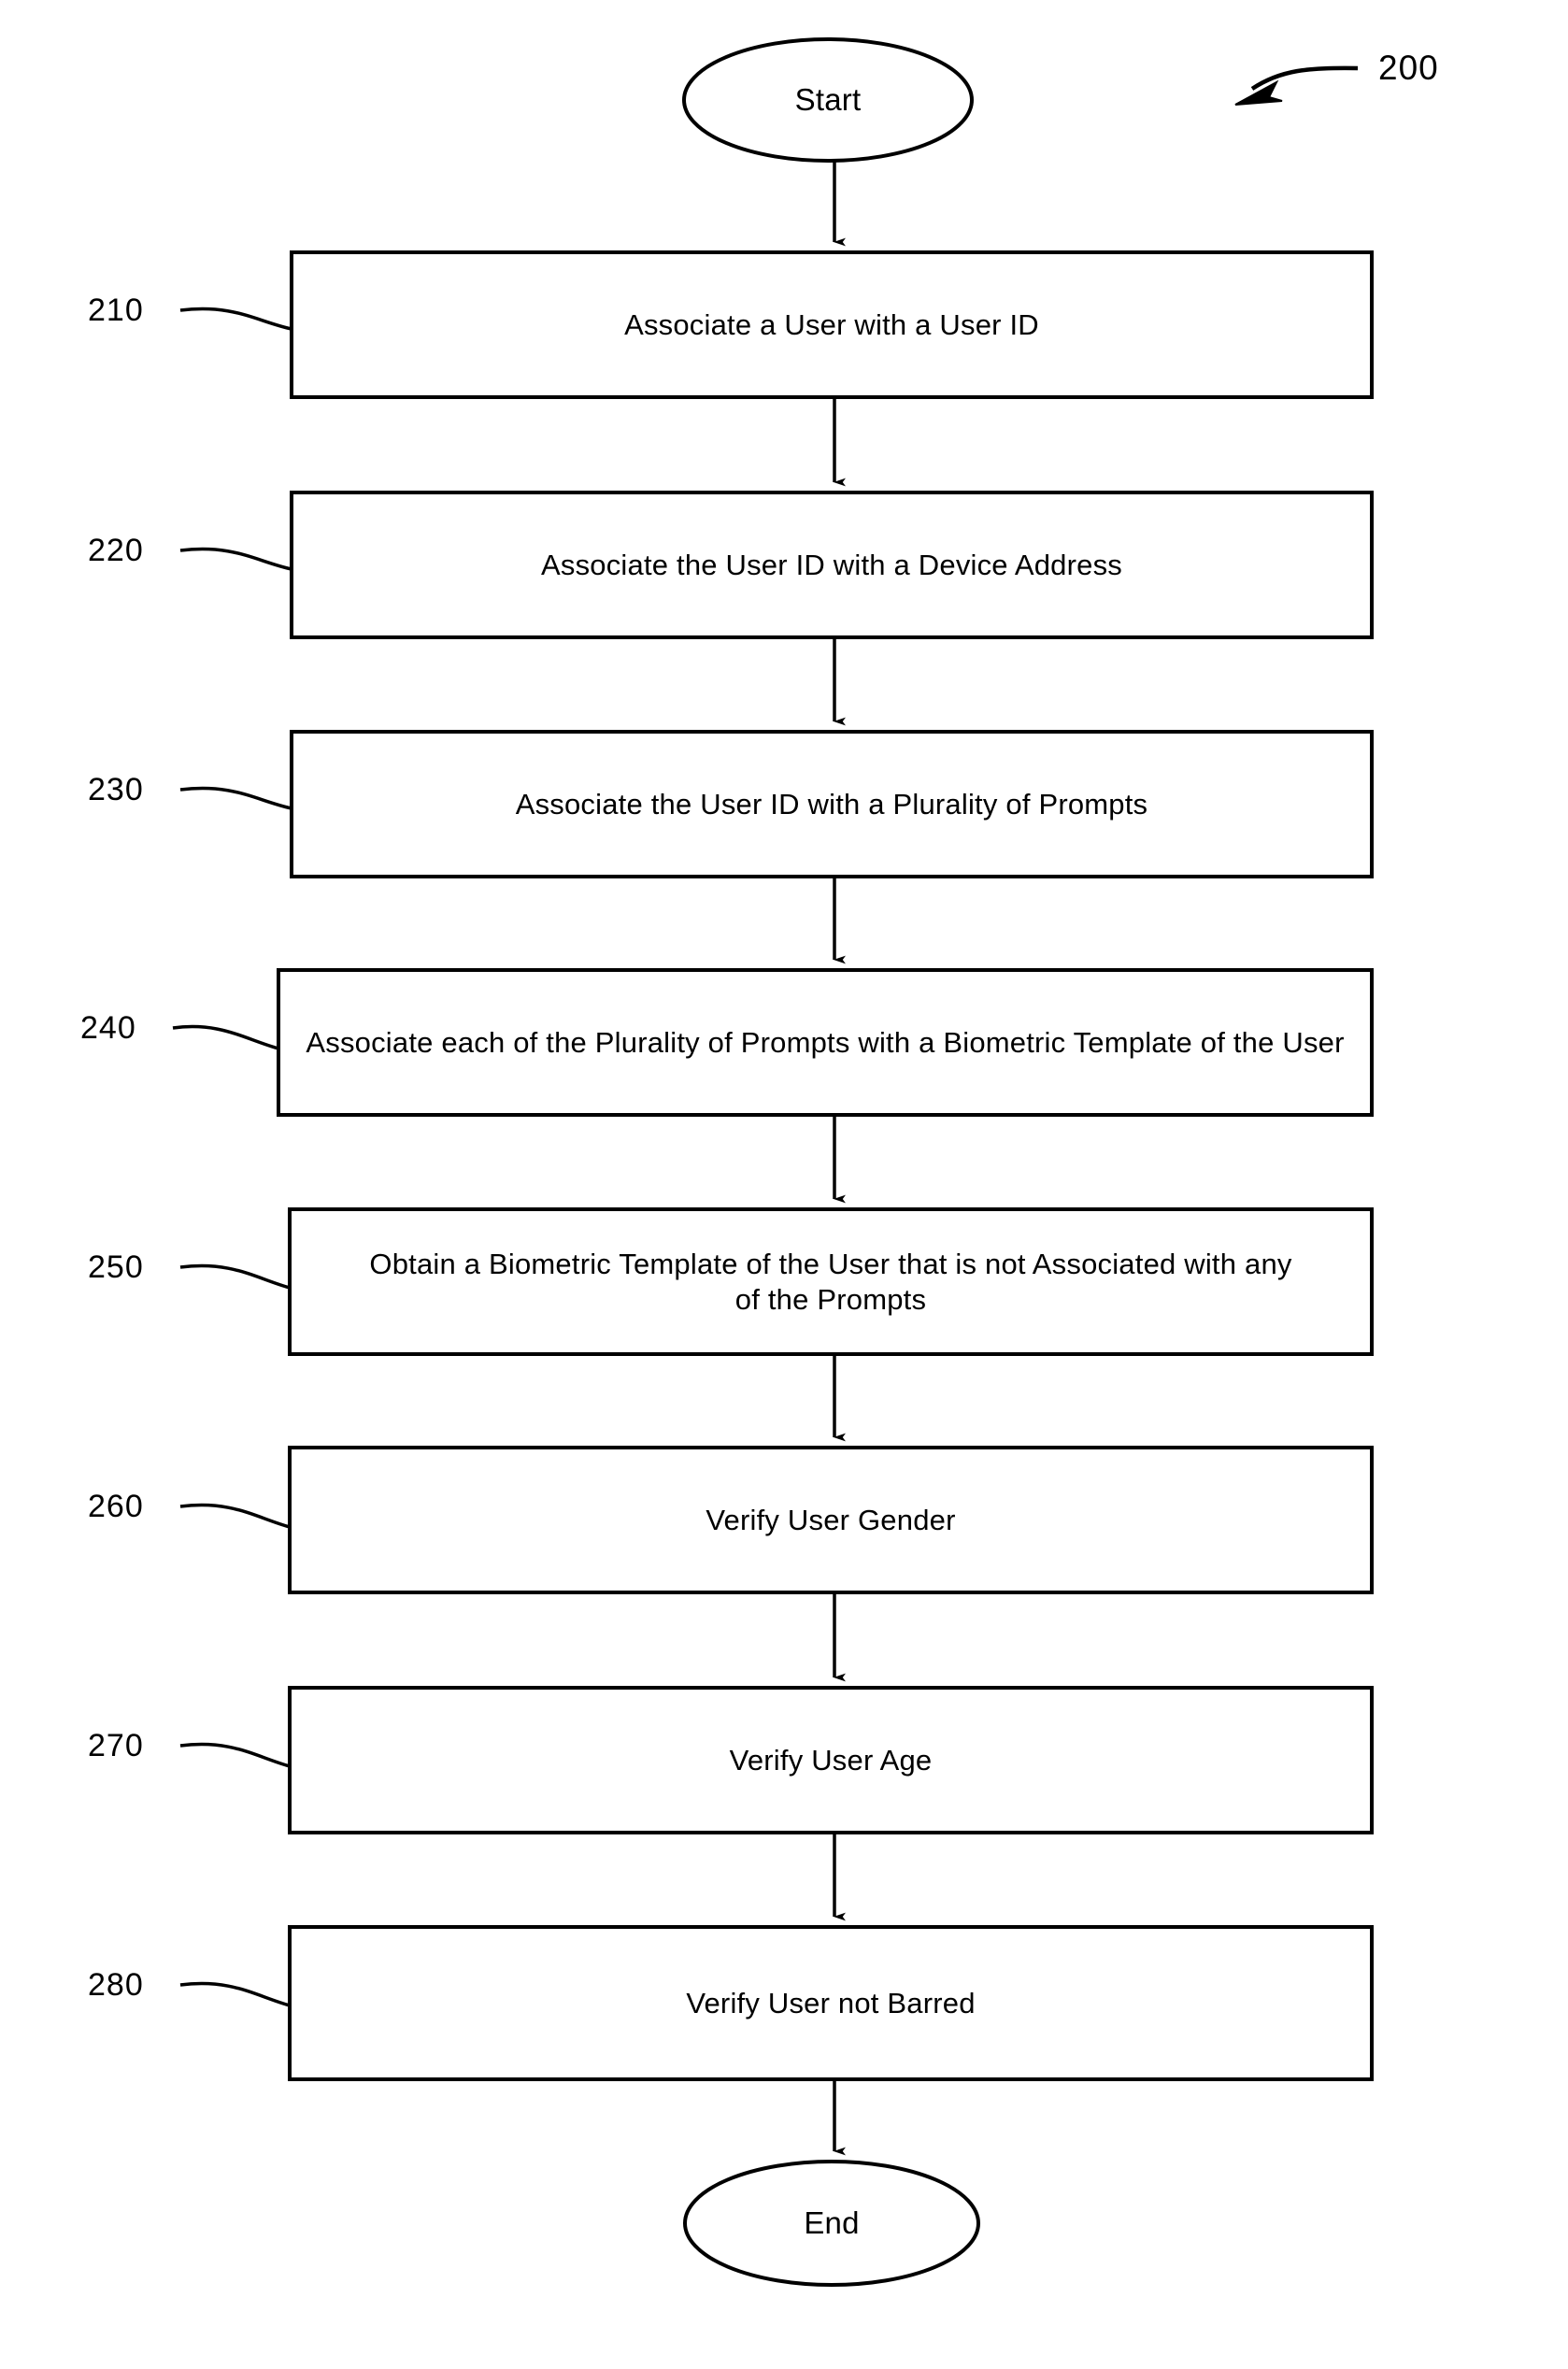  Describe the element at coordinates (116, 789) in the screenshot. I see `step-reference-230: 230` at that location.